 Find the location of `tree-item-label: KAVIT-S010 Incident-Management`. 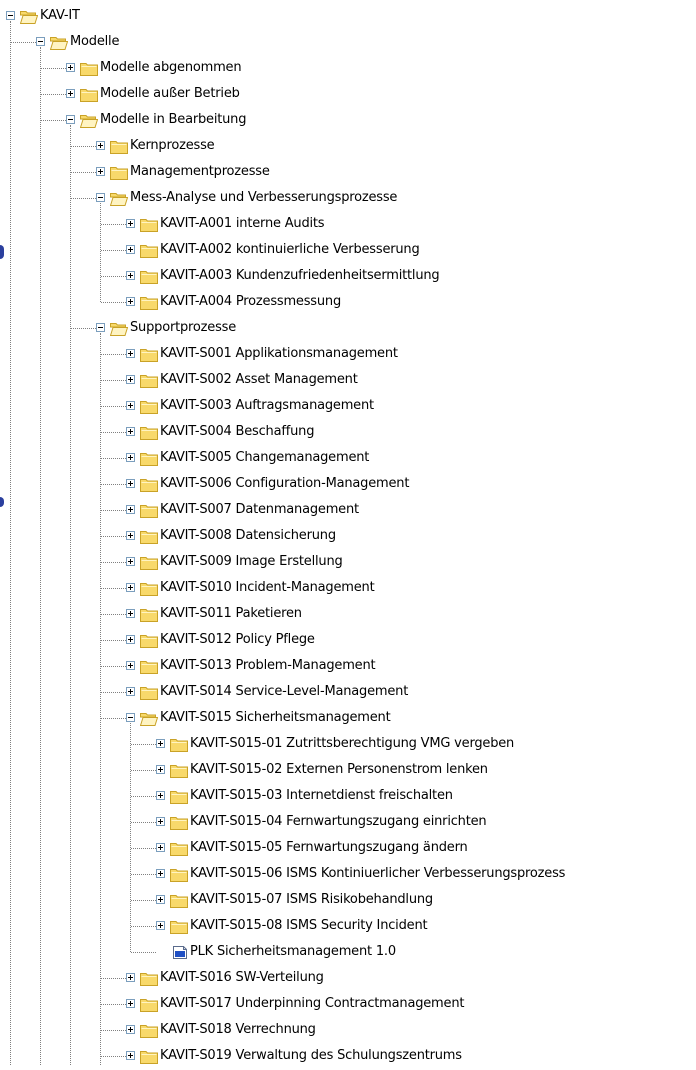

tree-item-label: KAVIT-S010 Incident-Management is located at coordinates (267, 588).